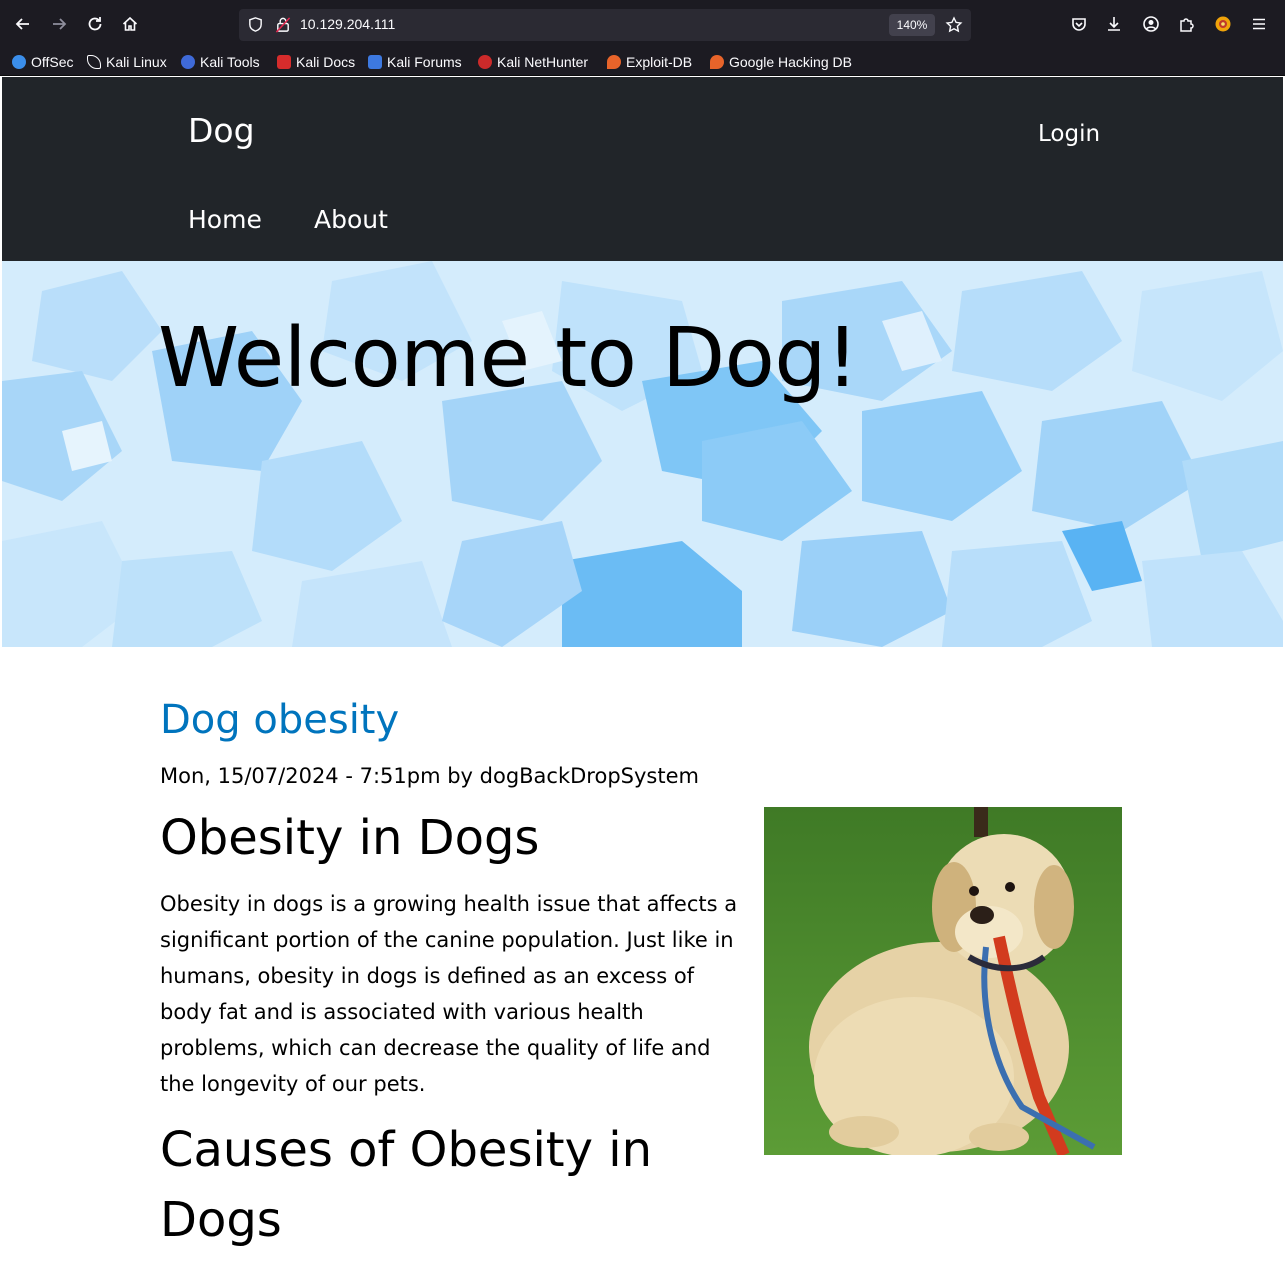  Describe the element at coordinates (508, 358) in the screenshot. I see `hero-title: Welcome to Dog!` at that location.